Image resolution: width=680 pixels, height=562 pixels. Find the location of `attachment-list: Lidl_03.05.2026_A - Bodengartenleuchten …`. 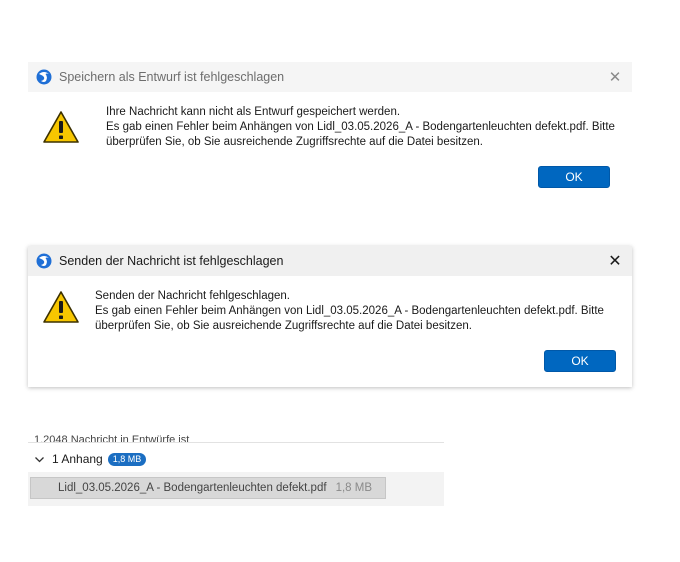

attachment-list: Lidl_03.05.2026_A - Bodengartenleuchten … is located at coordinates (236, 489).